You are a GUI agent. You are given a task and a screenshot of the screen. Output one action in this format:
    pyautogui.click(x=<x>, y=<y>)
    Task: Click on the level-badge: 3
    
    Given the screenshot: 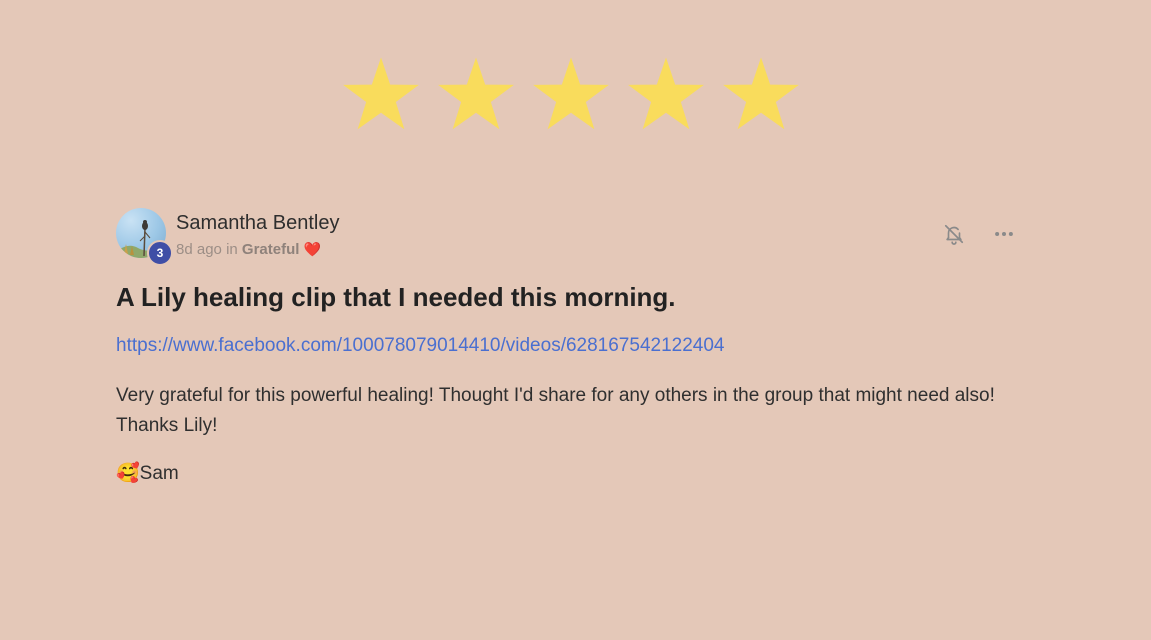 What is the action you would take?
    pyautogui.click(x=160, y=253)
    